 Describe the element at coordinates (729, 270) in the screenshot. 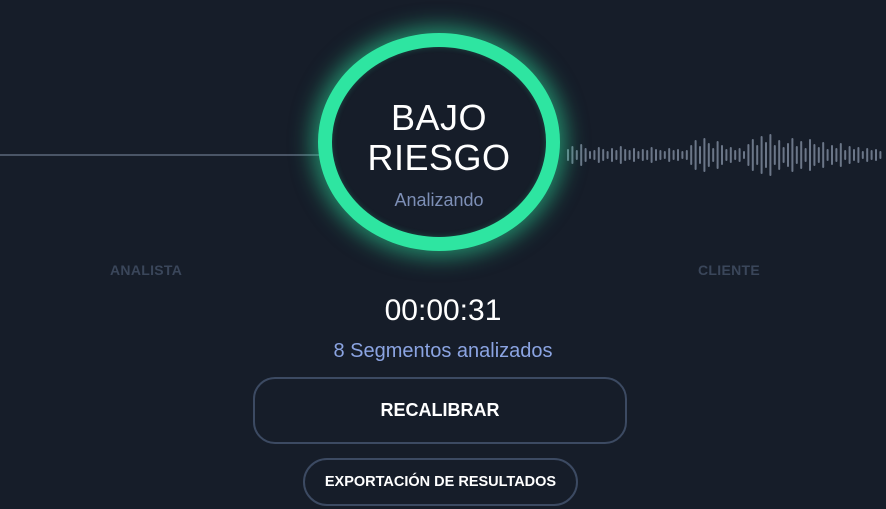

I see `speaker-label-client: CLIENTE` at that location.